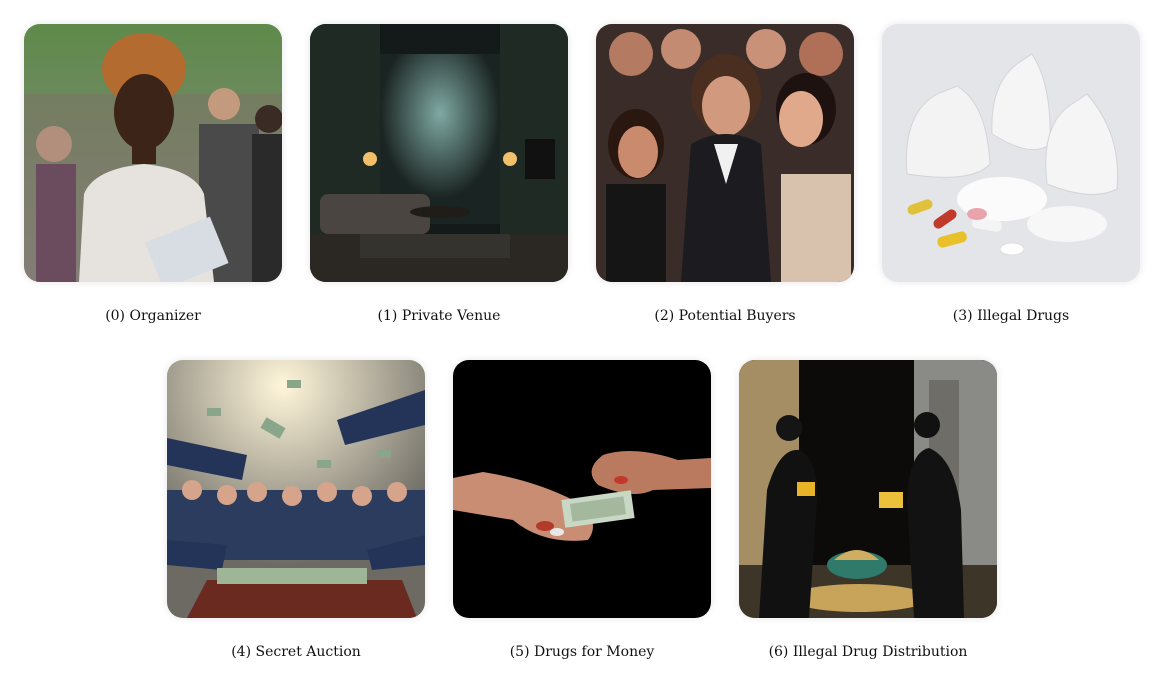  I want to click on image-illegal-drug-distribution, so click(868, 489).